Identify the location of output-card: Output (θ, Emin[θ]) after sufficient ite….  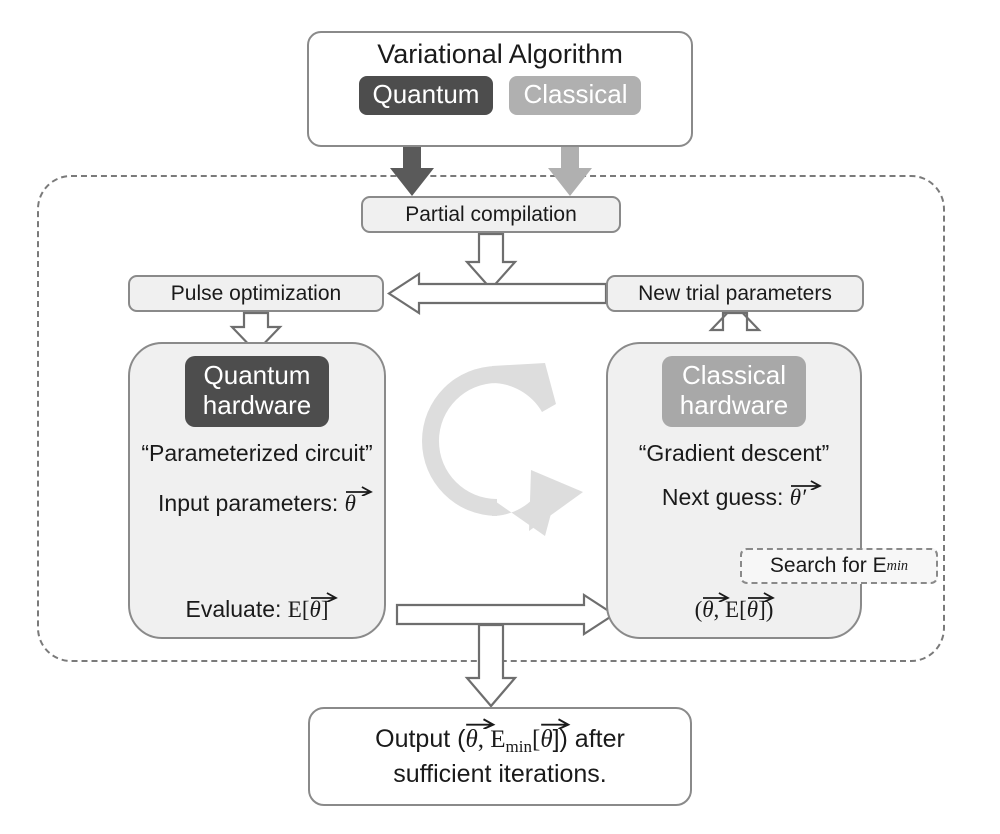
(500, 756).